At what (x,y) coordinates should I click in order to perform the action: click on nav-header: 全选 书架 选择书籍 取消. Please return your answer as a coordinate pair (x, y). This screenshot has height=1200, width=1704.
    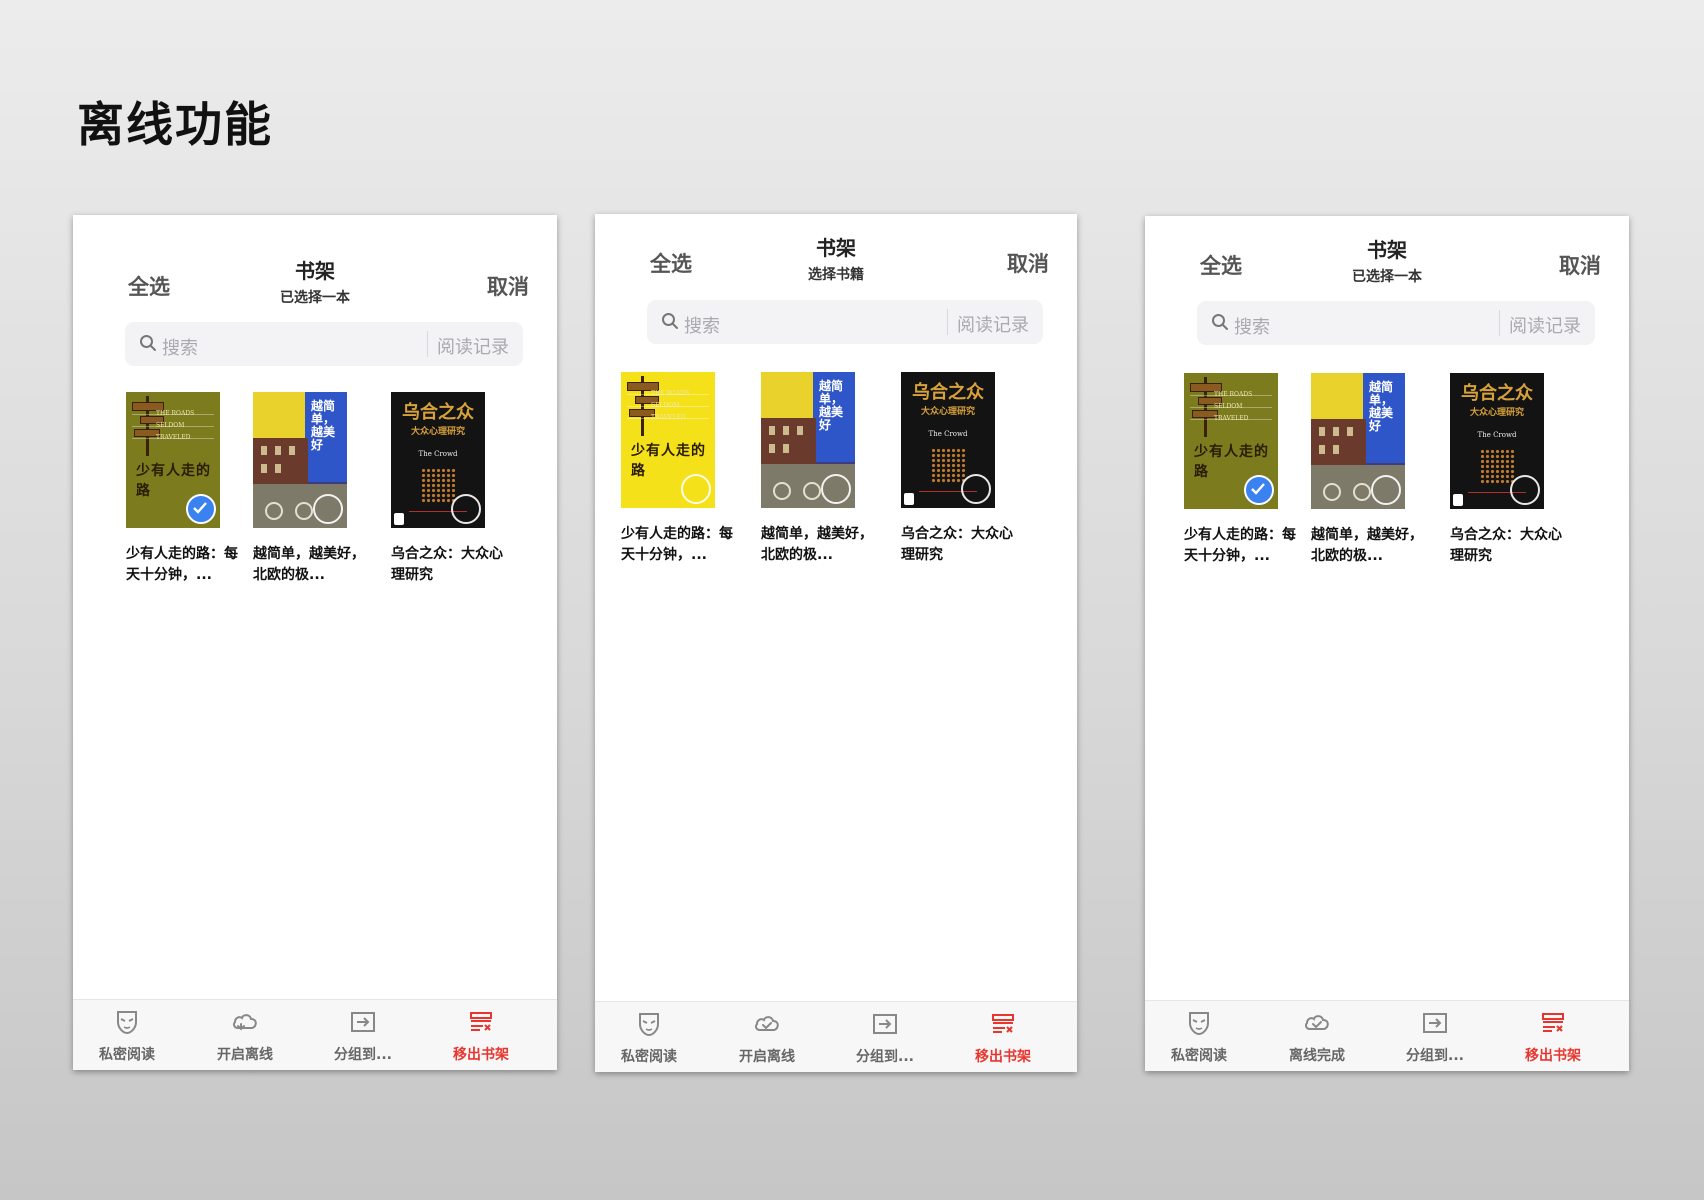
    Looking at the image, I should click on (836, 262).